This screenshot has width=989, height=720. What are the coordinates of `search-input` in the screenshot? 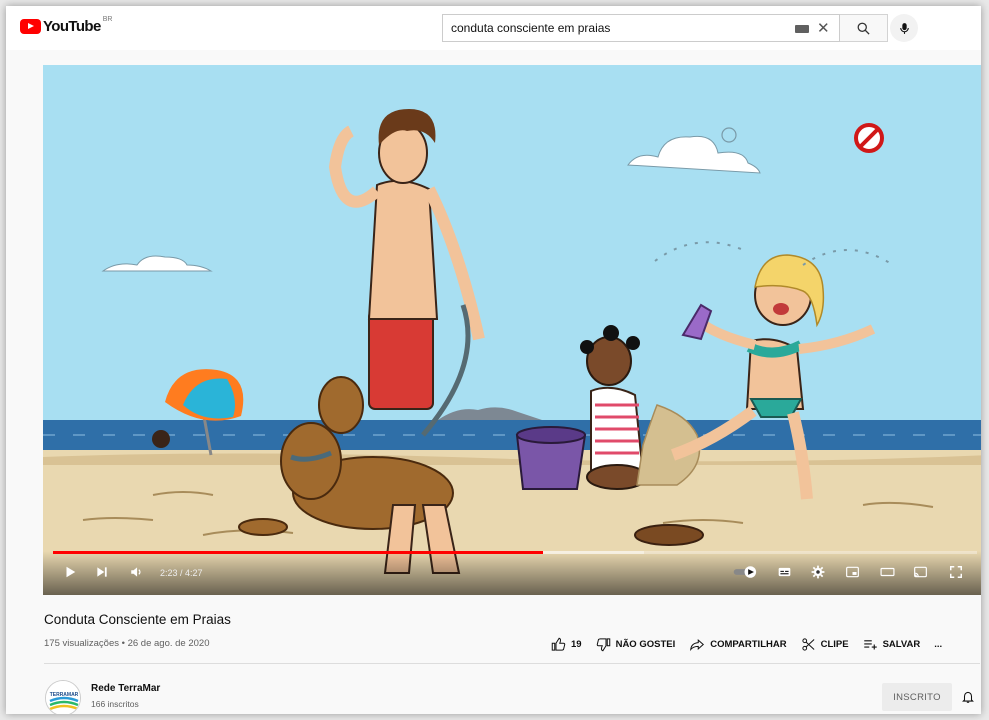 It's located at (613, 28).